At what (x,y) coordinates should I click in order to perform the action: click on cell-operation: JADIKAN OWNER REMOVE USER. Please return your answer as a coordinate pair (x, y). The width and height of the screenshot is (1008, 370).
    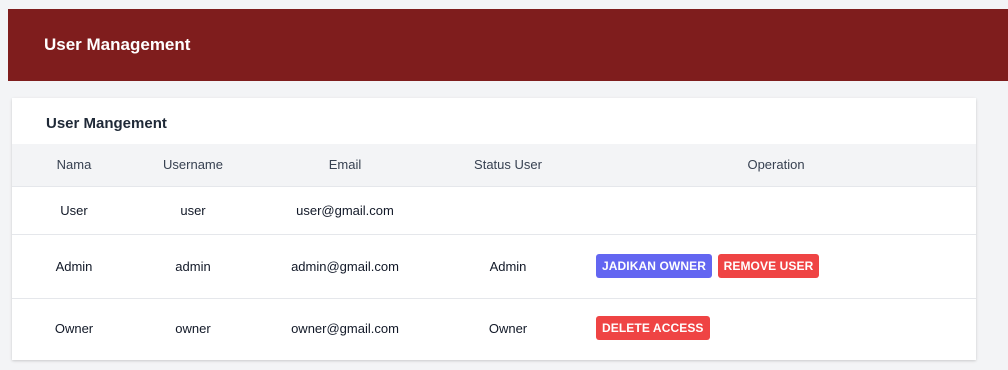
    Looking at the image, I should click on (776, 266).